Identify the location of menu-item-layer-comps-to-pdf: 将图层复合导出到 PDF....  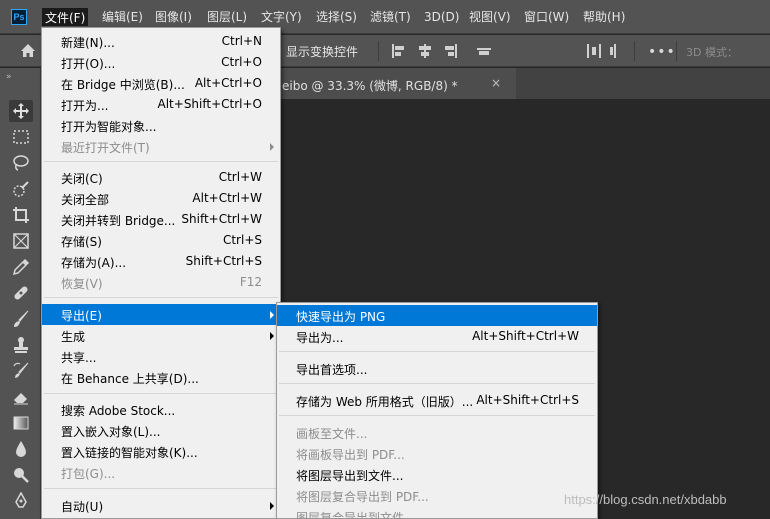
(437, 495).